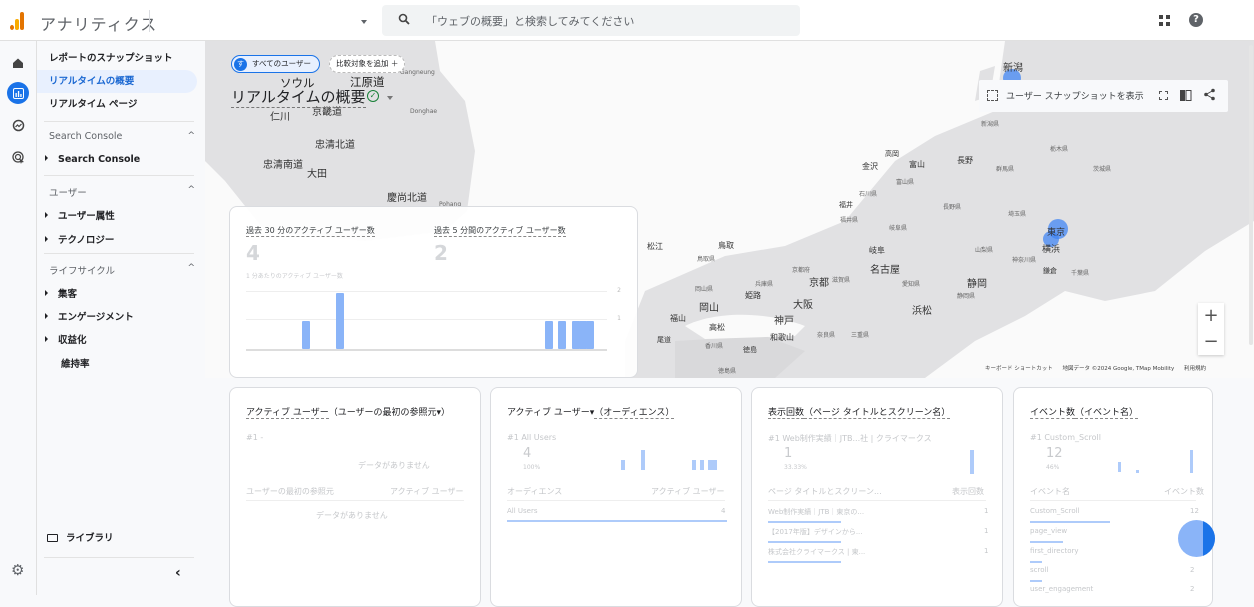  What do you see at coordinates (1195, 369) in the screenshot?
I see `terms-link: 利用規約` at bounding box center [1195, 369].